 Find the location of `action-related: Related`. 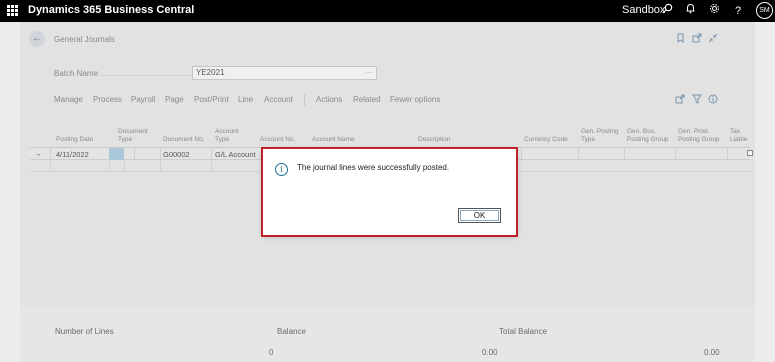

action-related: Related is located at coordinates (367, 99).